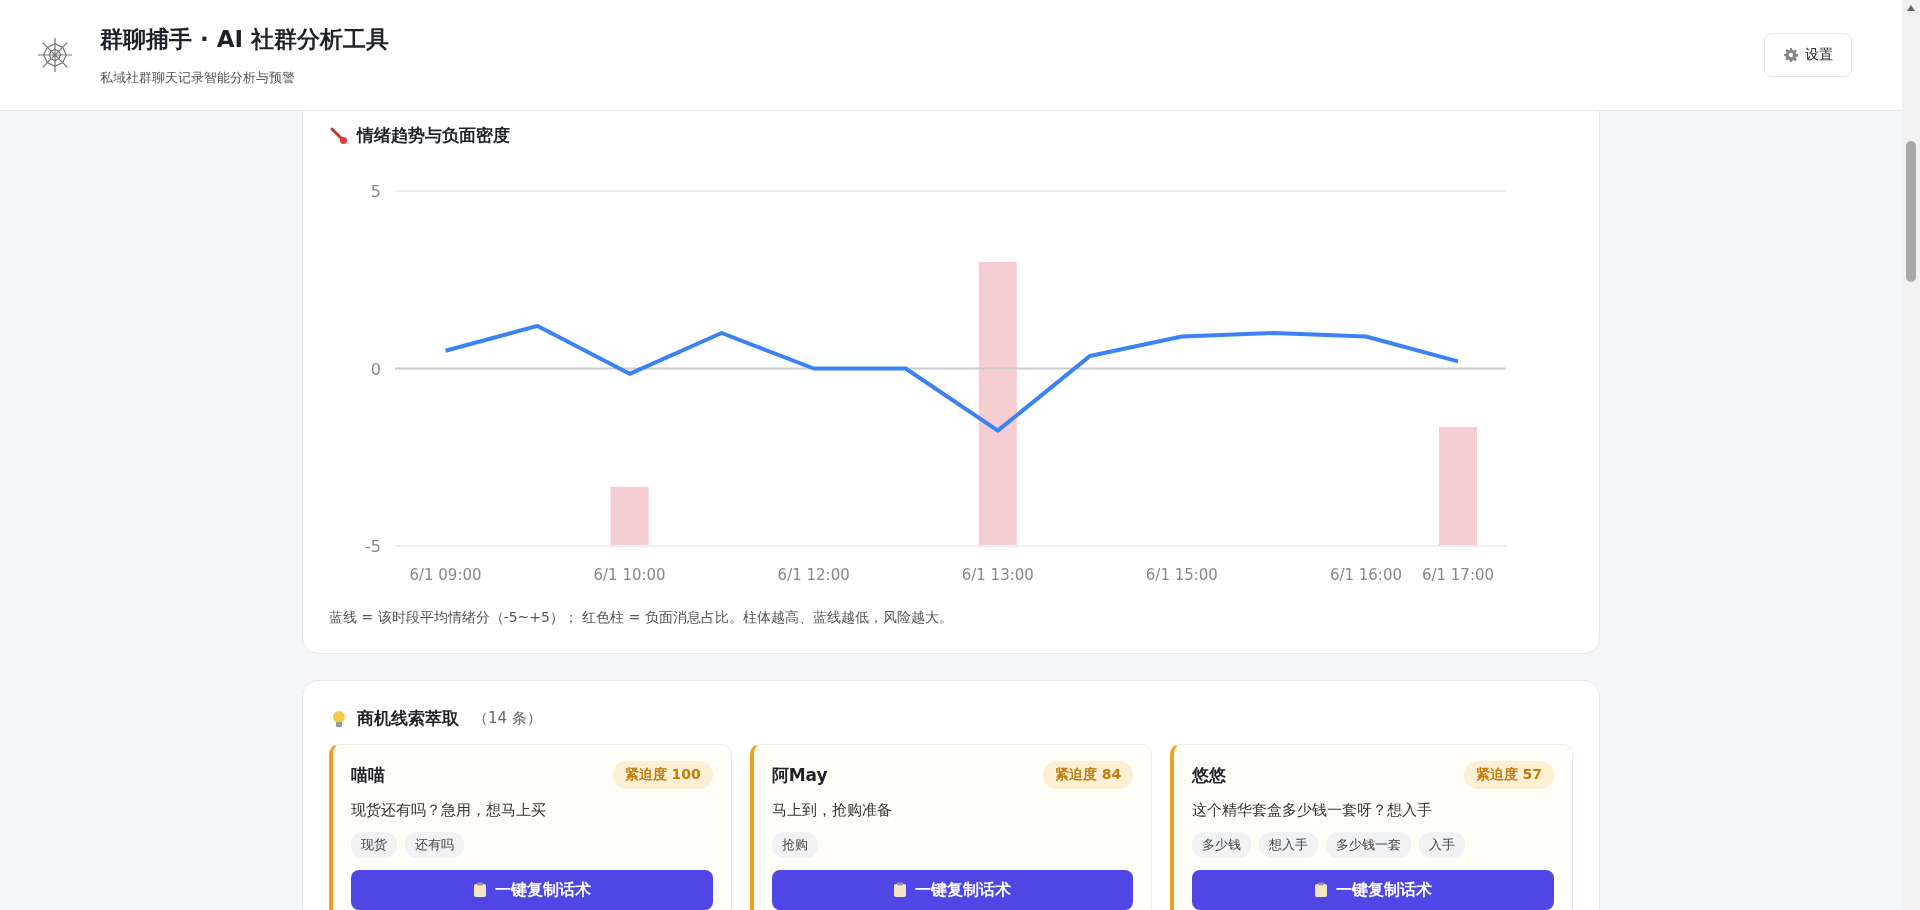 This screenshot has height=910, width=1920. I want to click on settings-icon, so click(1791, 55).